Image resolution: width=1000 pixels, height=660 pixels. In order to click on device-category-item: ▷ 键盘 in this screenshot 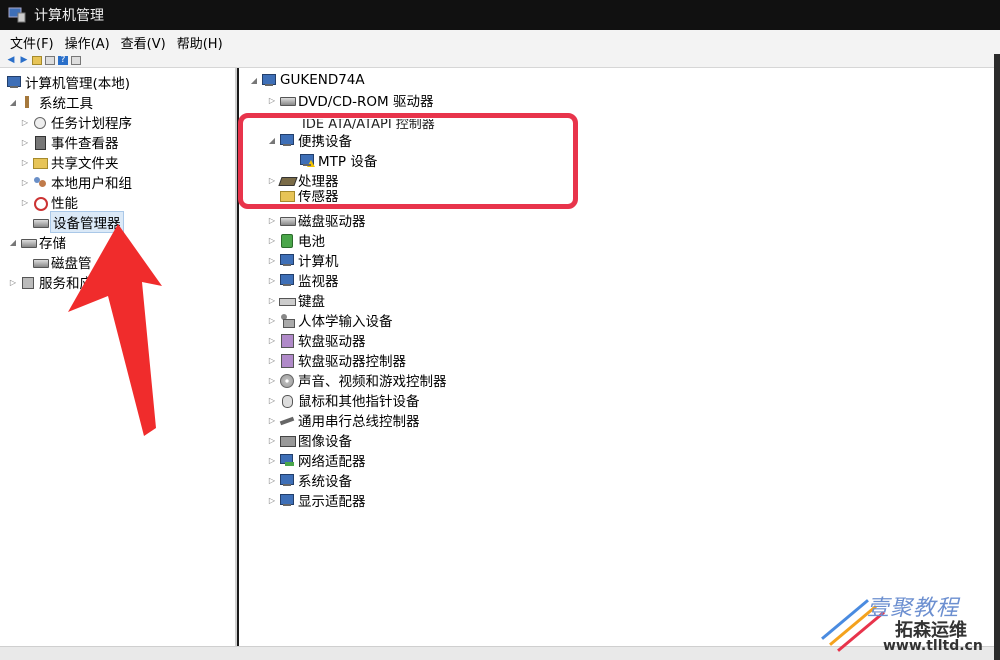, I will do `click(296, 300)`.